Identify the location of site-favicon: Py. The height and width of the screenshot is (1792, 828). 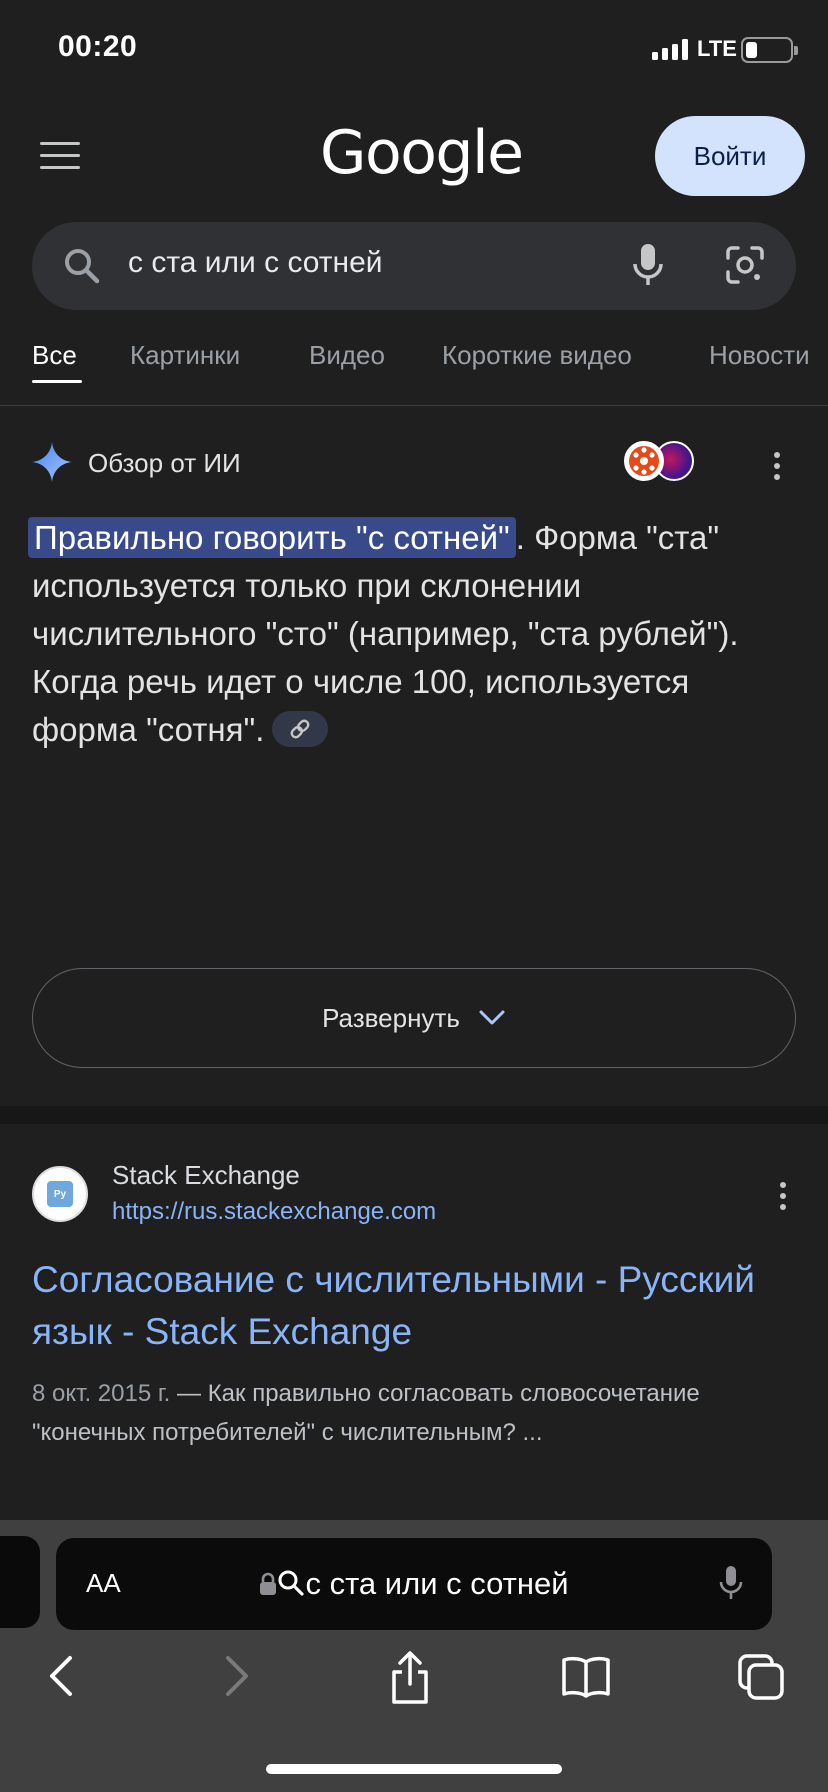
(60, 1194).